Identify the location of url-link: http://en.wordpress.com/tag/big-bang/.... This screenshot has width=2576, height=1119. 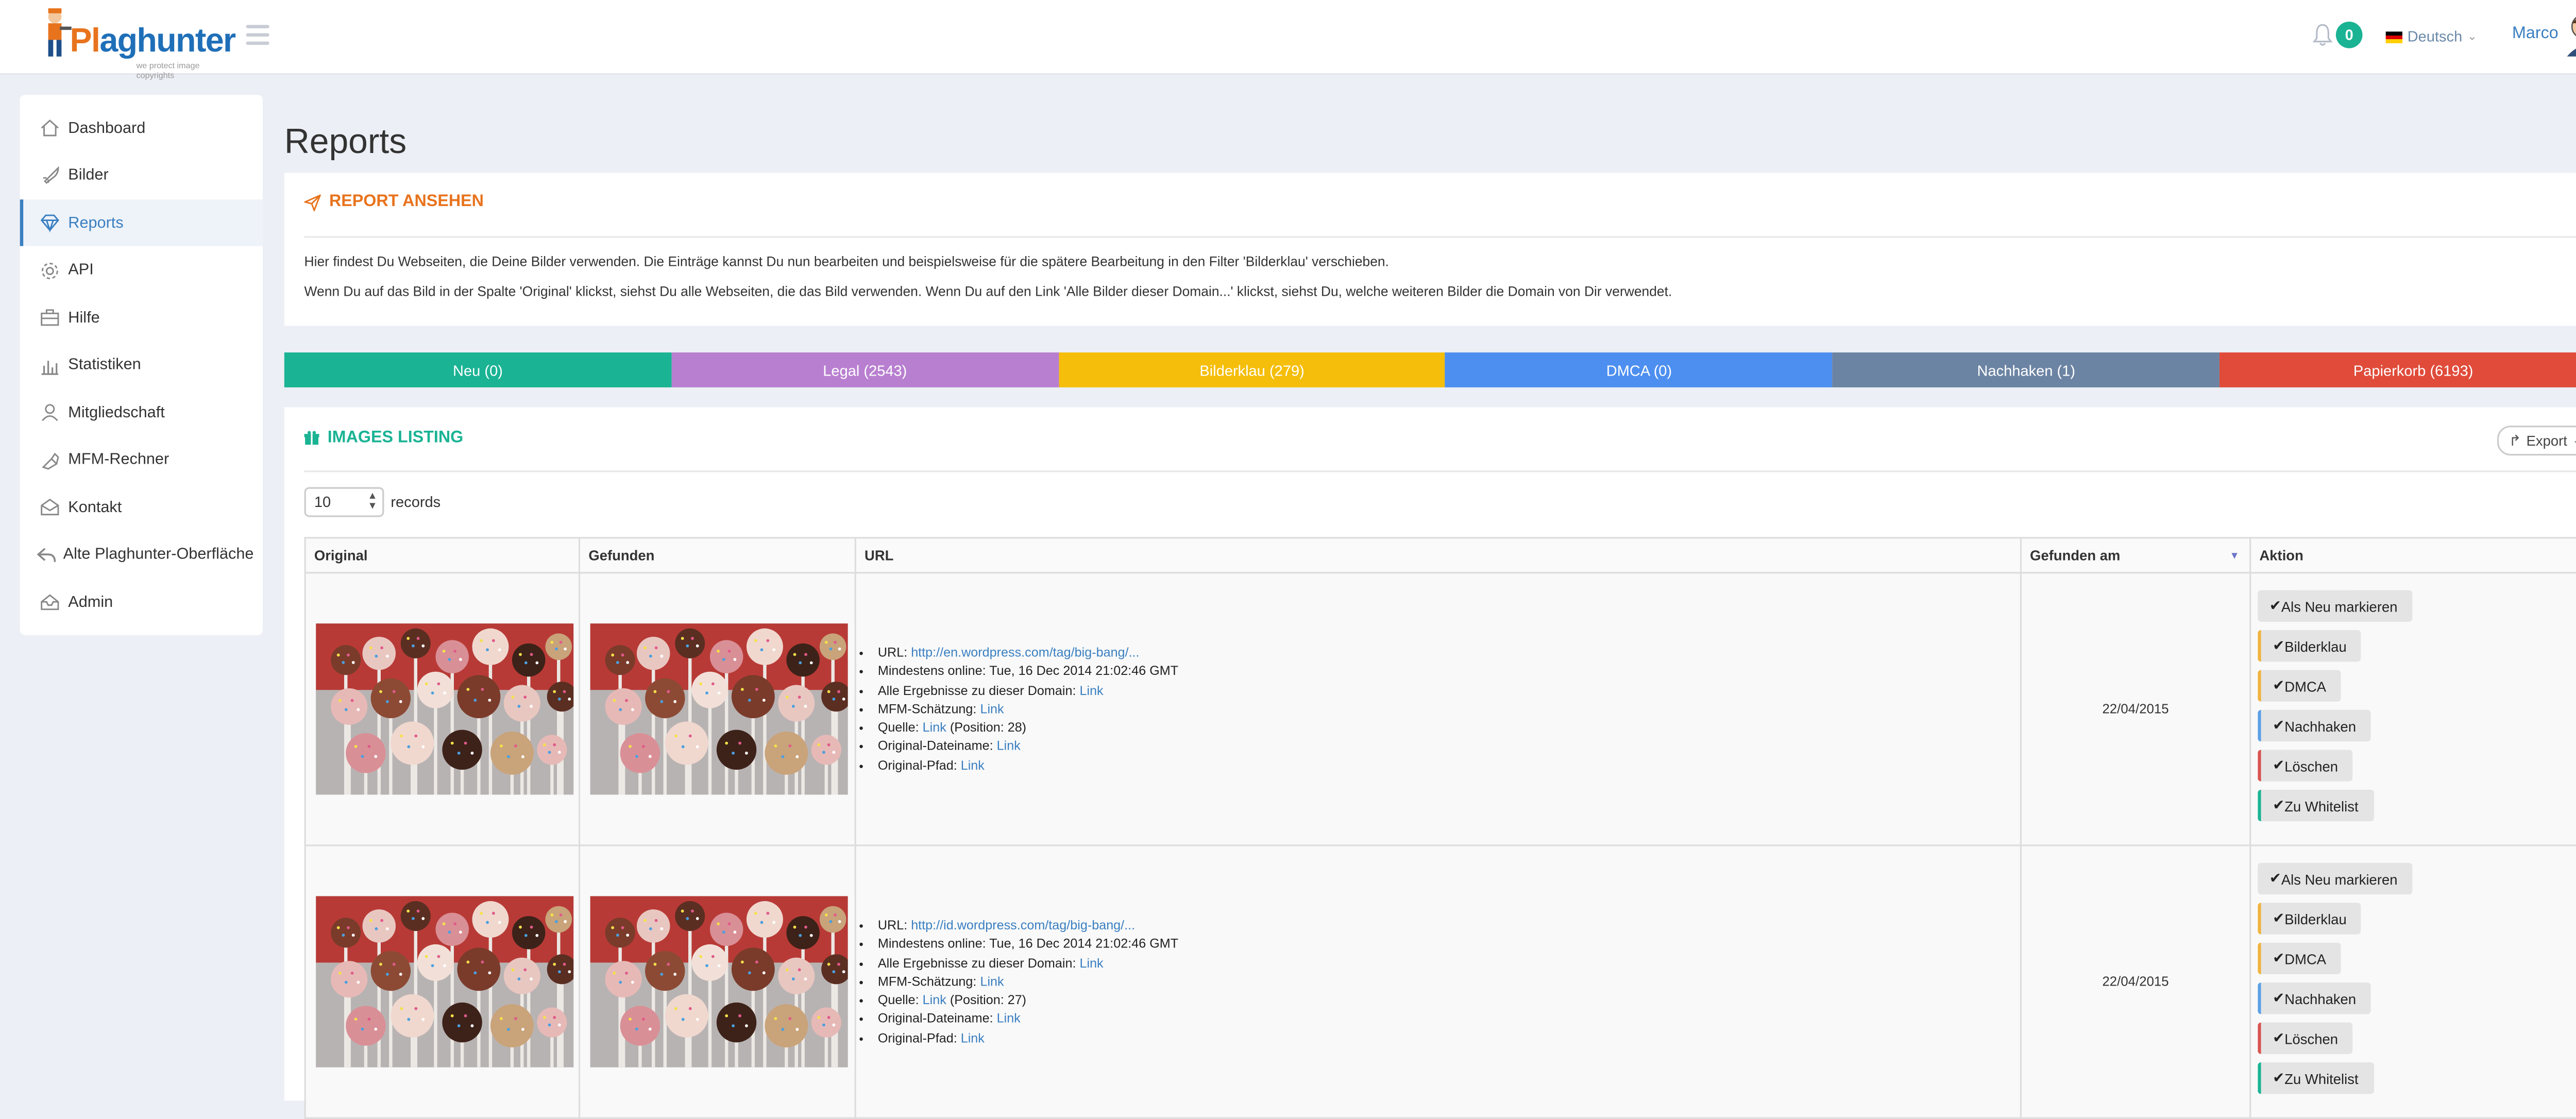
(1025, 653).